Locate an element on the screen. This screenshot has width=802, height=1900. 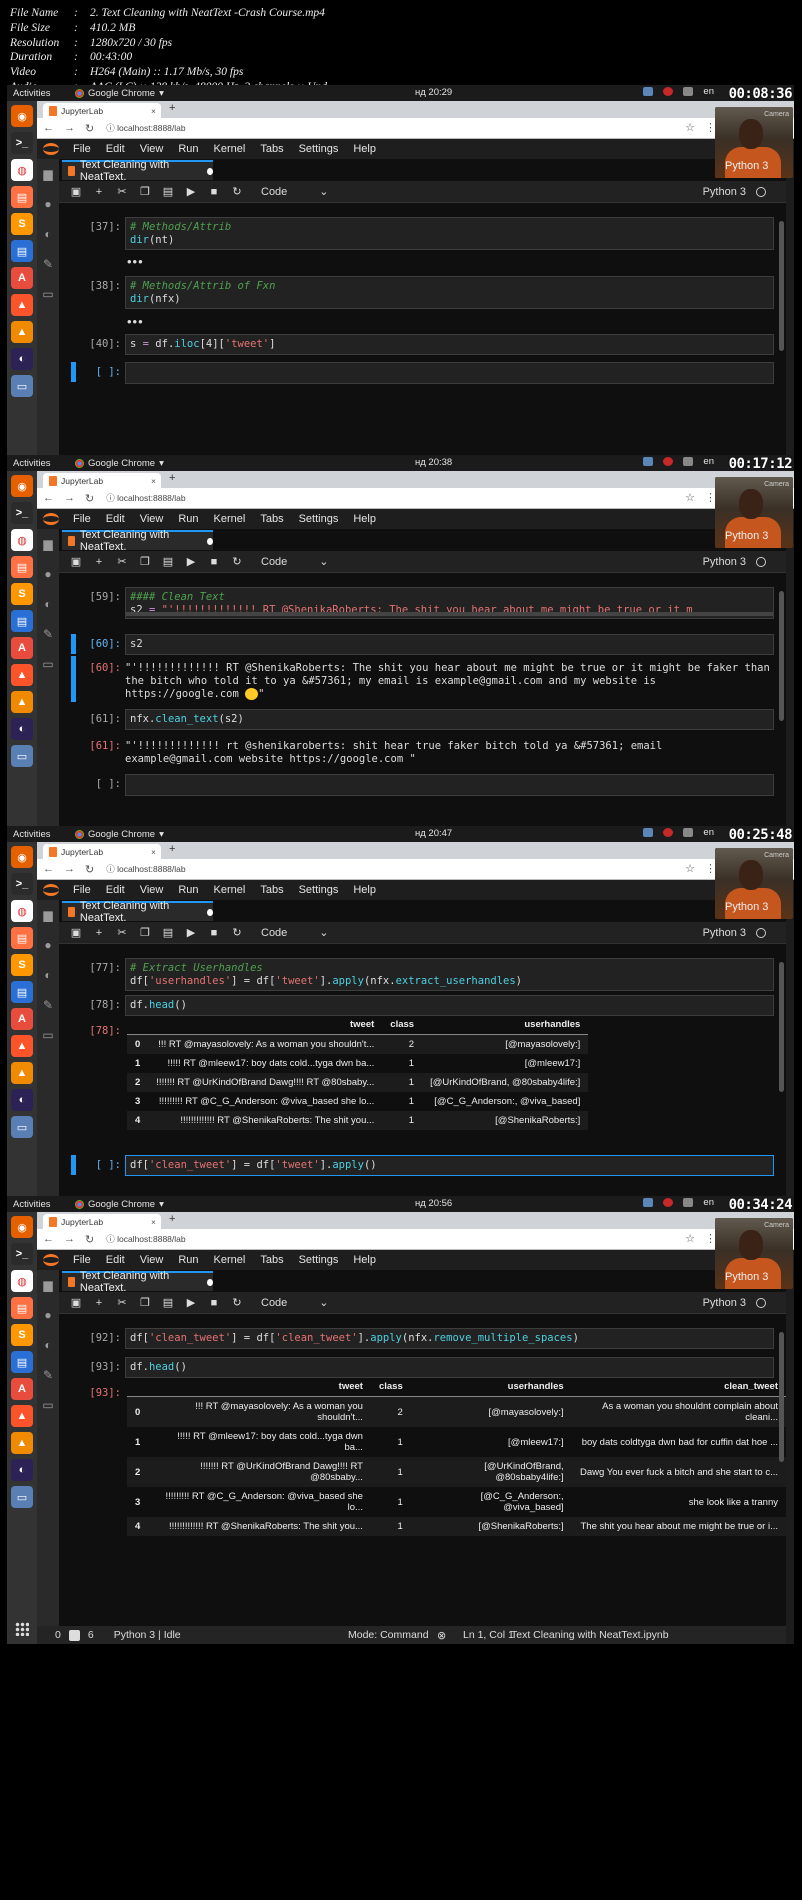
code-cell-input: # Methods/Attrib dir(nt) is located at coordinates (449, 233).